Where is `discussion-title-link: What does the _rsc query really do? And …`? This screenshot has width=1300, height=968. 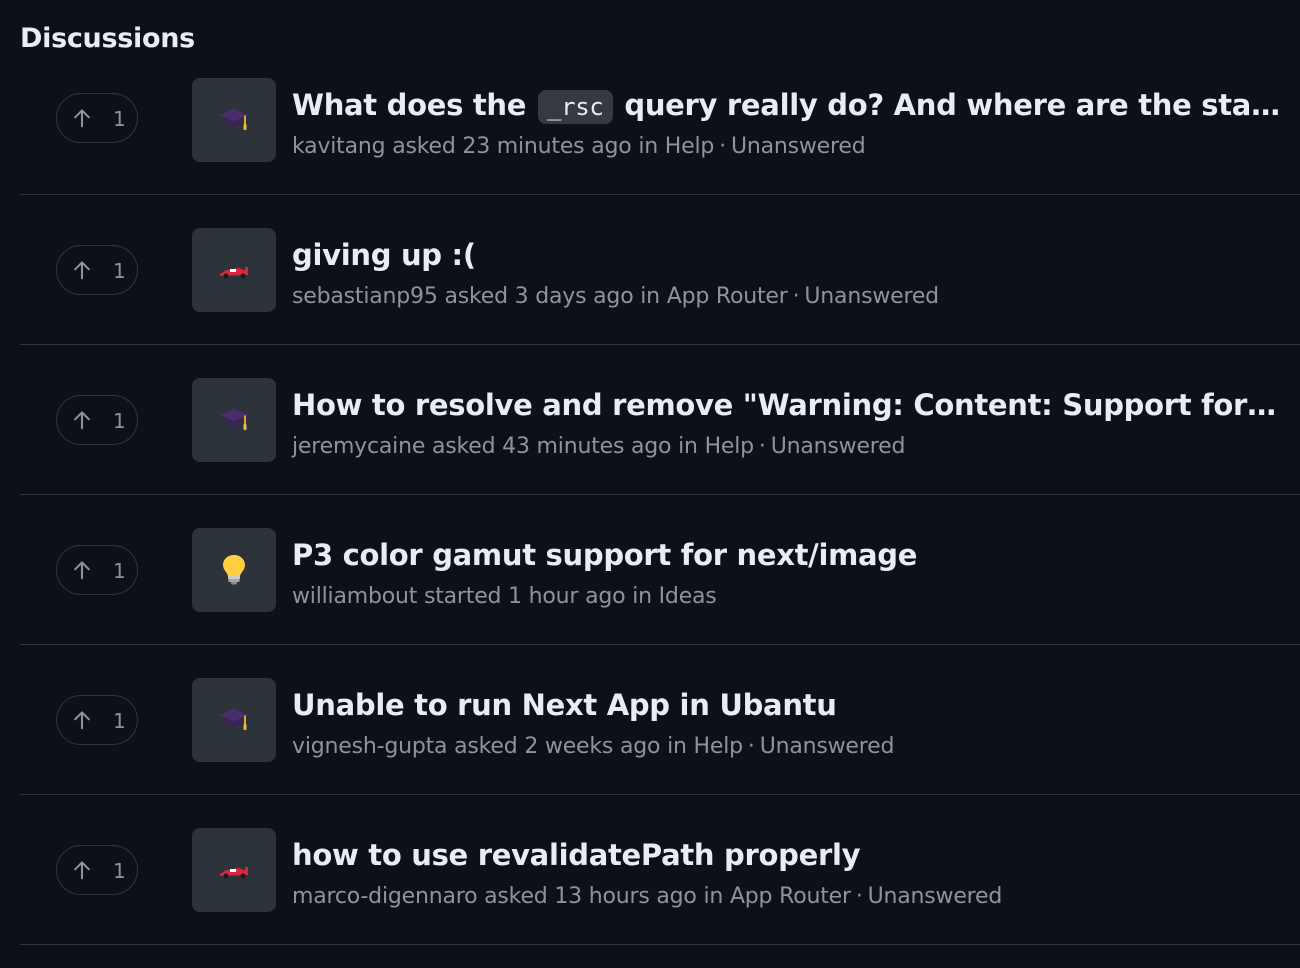
discussion-title-link: What does the _rsc query really do? And … is located at coordinates (787, 106).